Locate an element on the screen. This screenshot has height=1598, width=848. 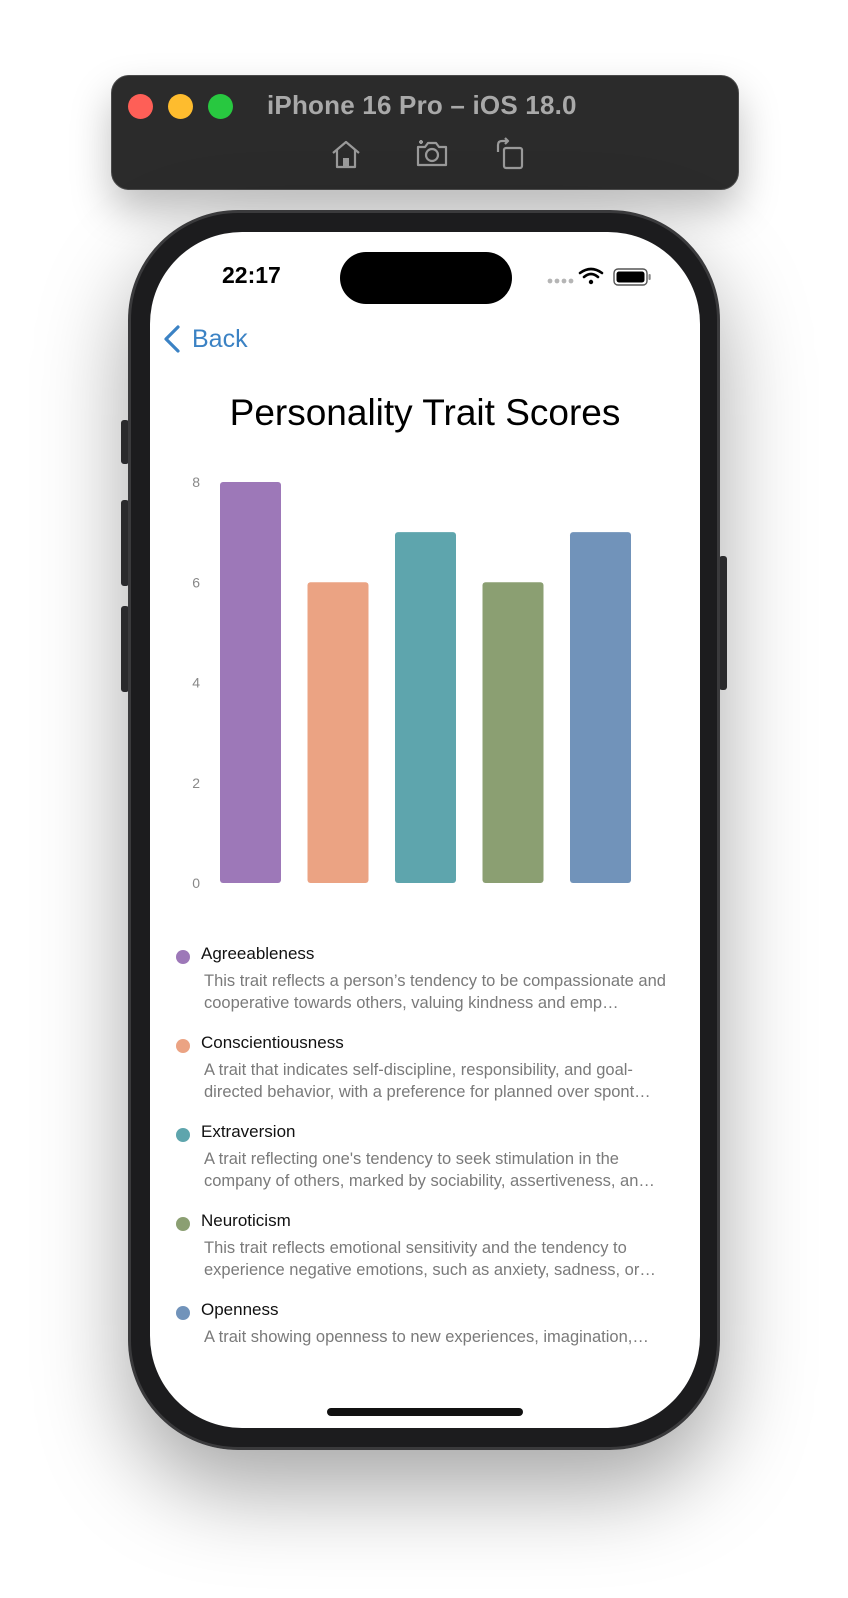
rotate-icon is located at coordinates (510, 154).